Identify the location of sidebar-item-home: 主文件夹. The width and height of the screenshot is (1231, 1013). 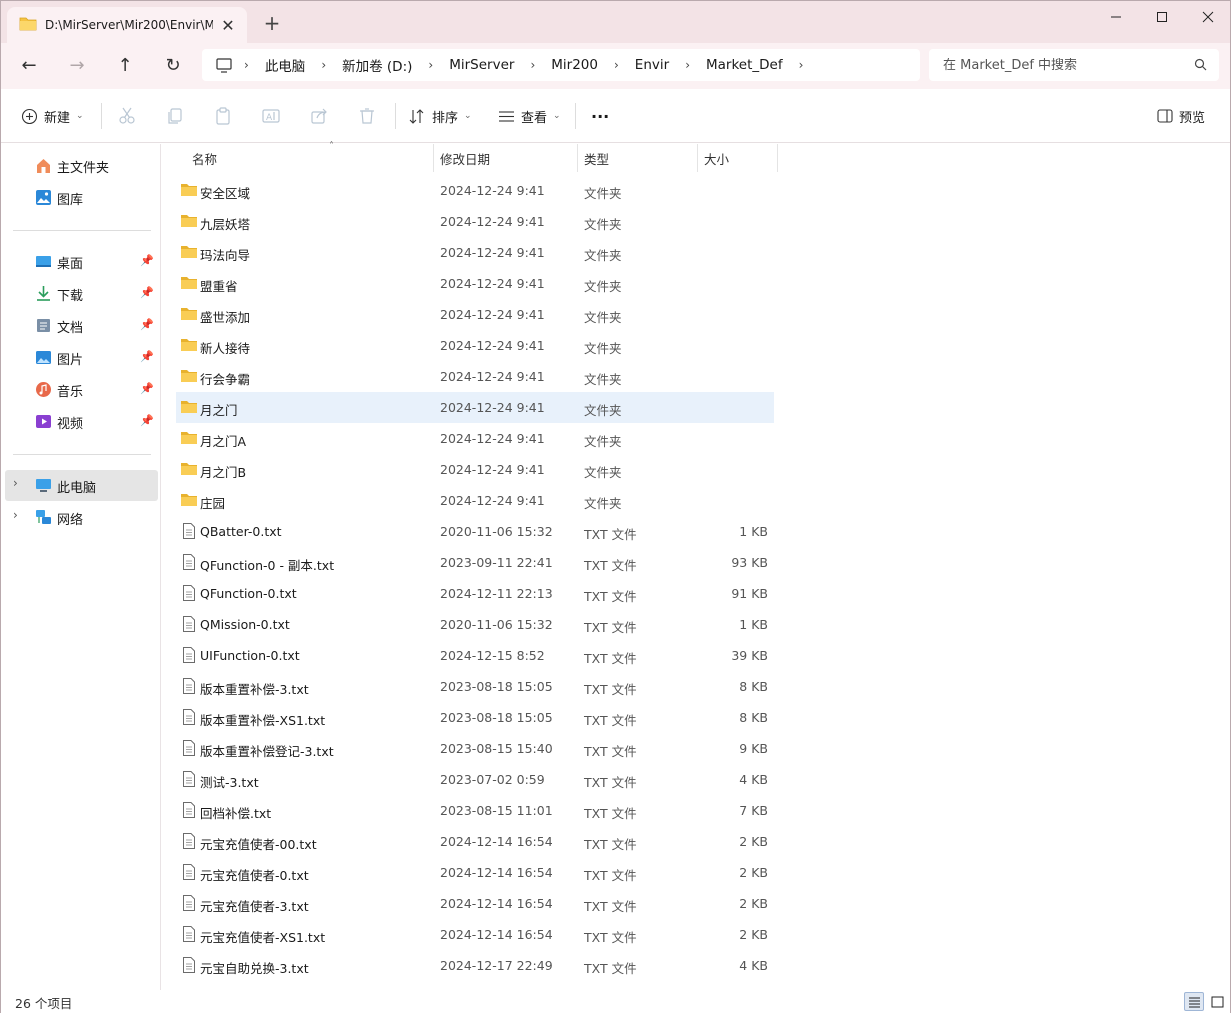
(81, 165).